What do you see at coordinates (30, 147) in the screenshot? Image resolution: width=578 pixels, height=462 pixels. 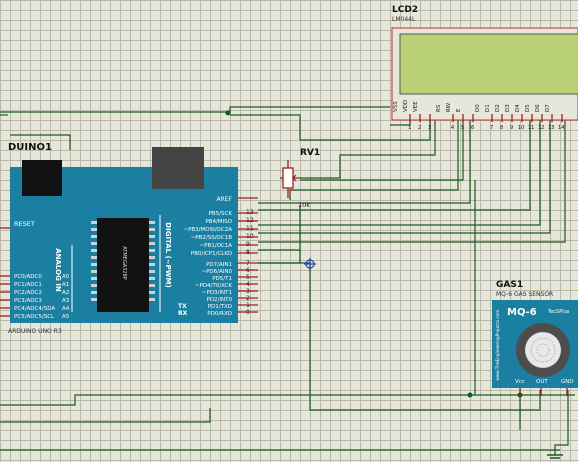 I see `arduino-ref: DUINO1` at bounding box center [30, 147].